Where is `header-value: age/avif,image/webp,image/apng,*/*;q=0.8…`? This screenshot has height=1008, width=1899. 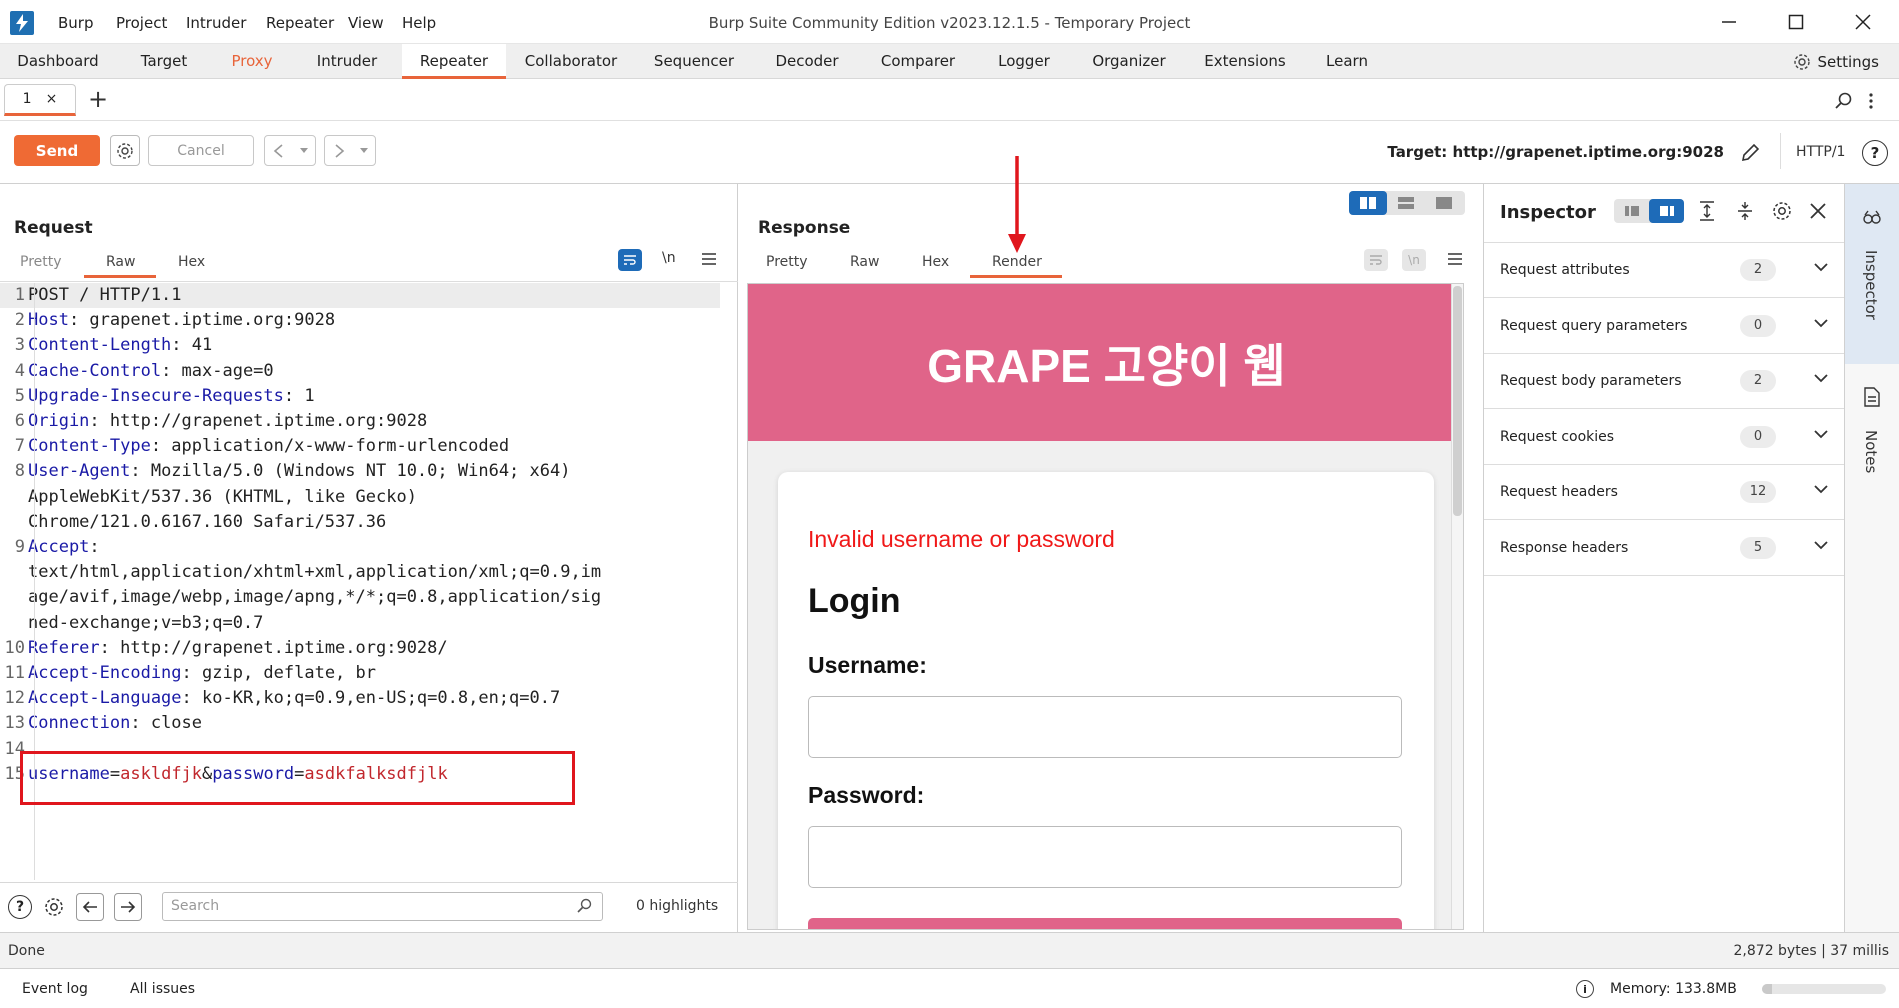
header-value: age/avif,image/webp,image/apng,*/*;q=0.8… is located at coordinates (315, 597).